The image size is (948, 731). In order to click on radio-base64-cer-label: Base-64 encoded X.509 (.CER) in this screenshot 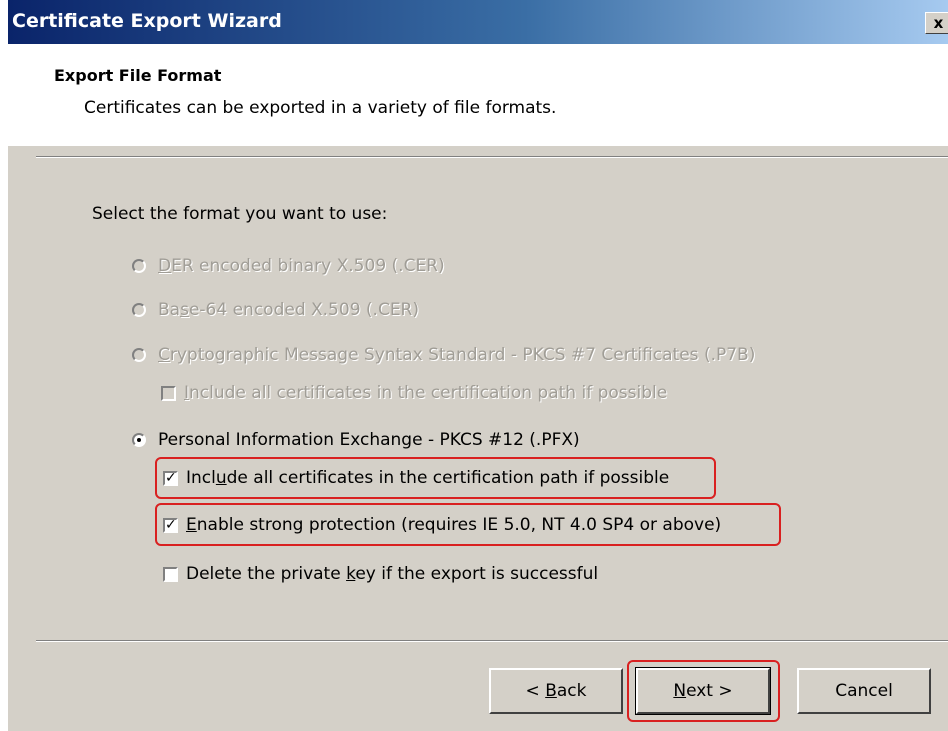, I will do `click(289, 310)`.